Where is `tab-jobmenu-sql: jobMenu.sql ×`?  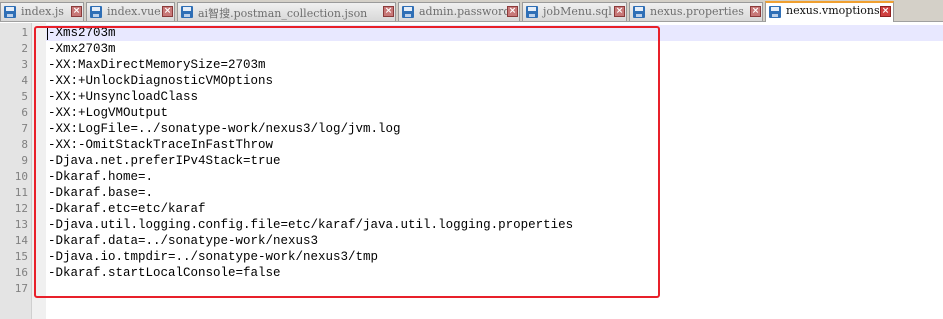 tab-jobmenu-sql: jobMenu.sql × is located at coordinates (574, 11).